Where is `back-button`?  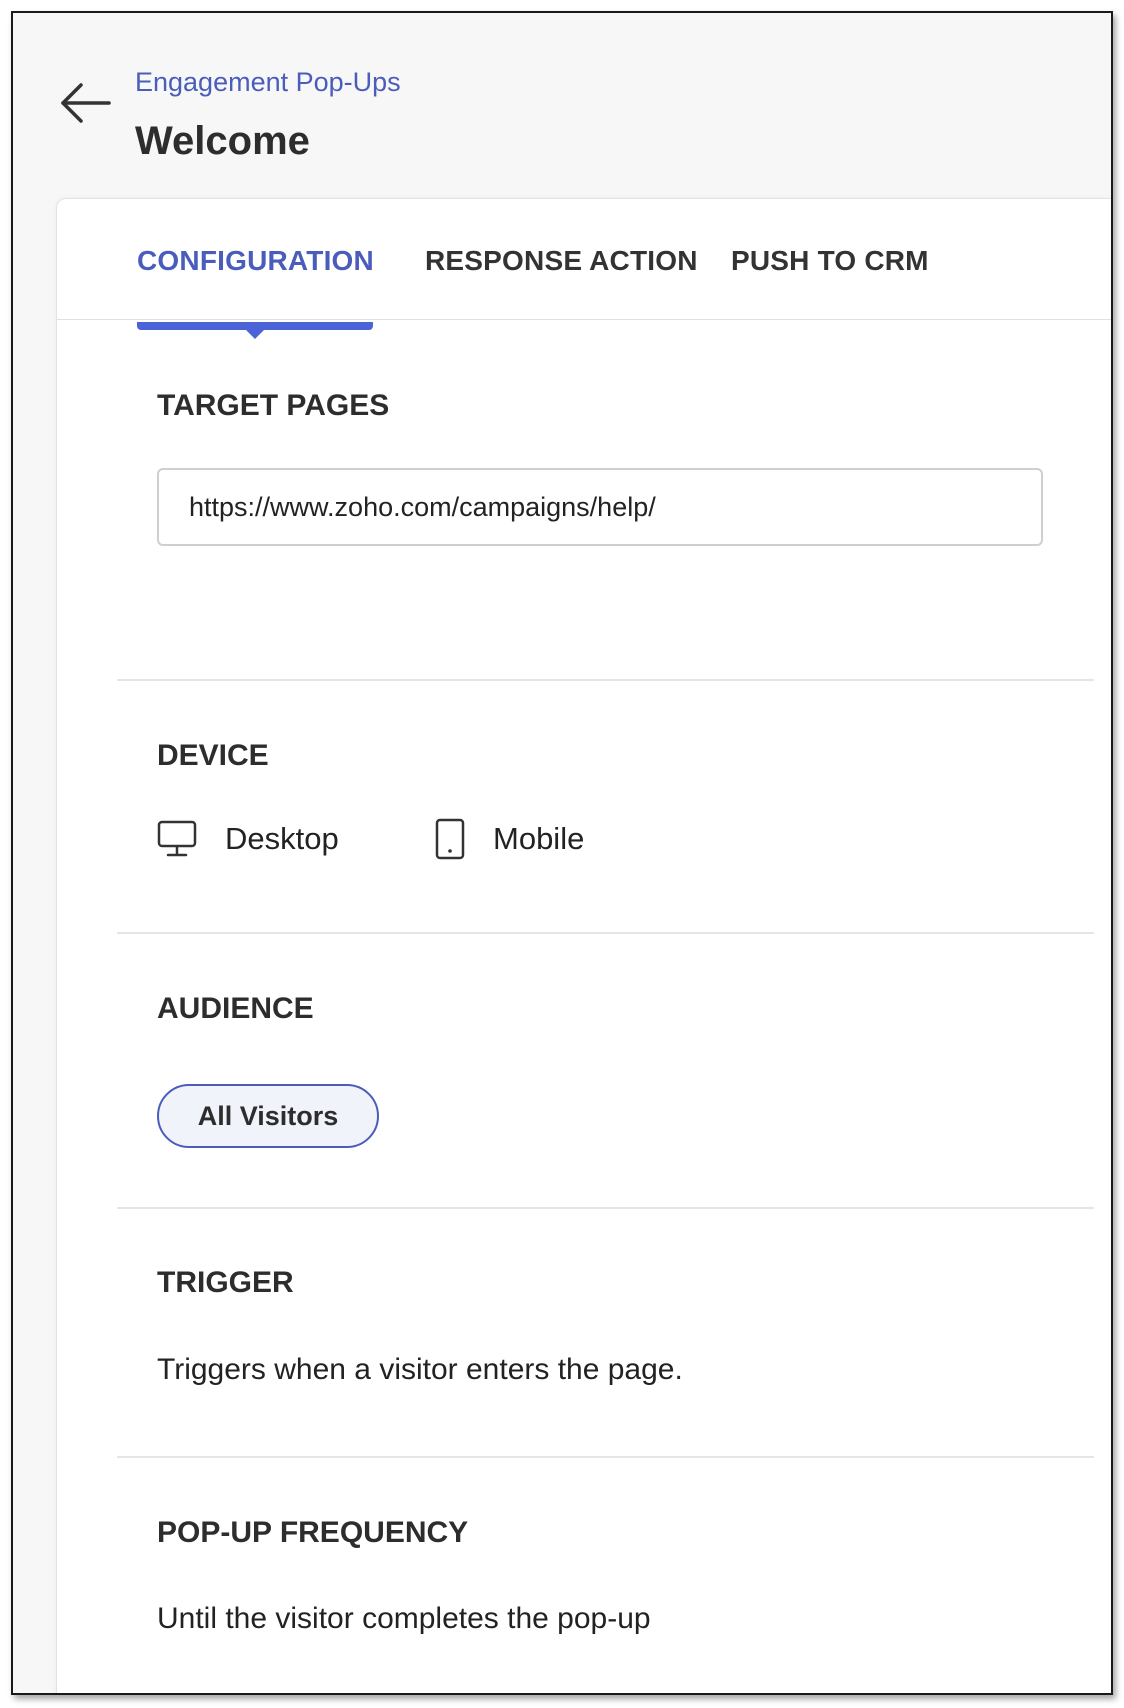
back-button is located at coordinates (87, 103).